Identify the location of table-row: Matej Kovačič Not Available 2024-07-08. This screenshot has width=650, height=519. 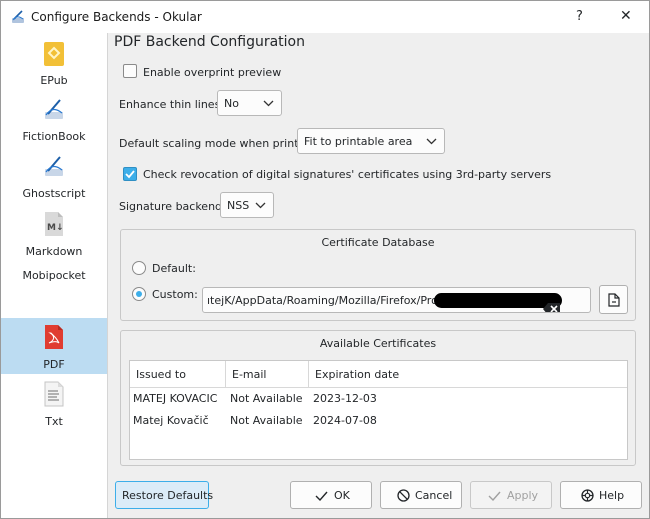
(378, 421).